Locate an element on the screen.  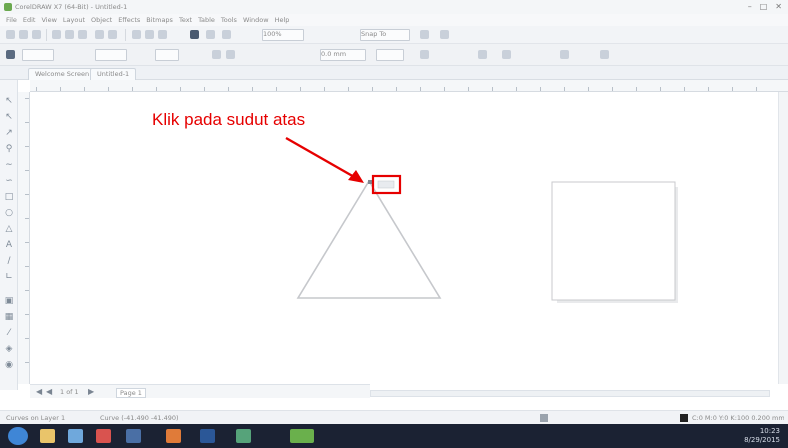
system-clock: 10:23 8/29/2015 is located at coordinates (762, 436).